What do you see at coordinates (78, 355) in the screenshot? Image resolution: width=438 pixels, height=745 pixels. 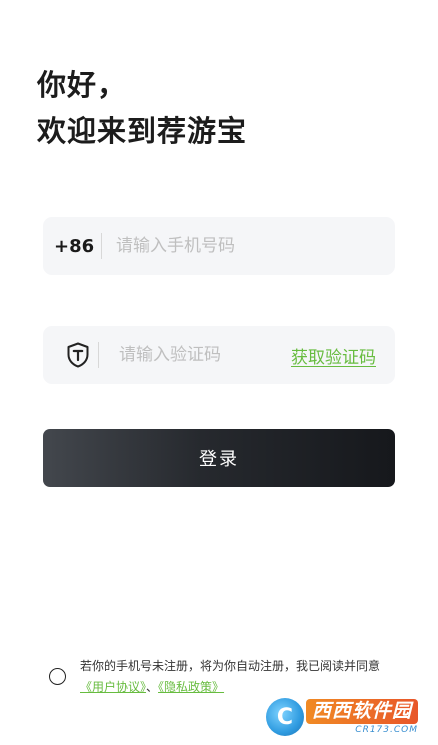 I see `shield-icon` at bounding box center [78, 355].